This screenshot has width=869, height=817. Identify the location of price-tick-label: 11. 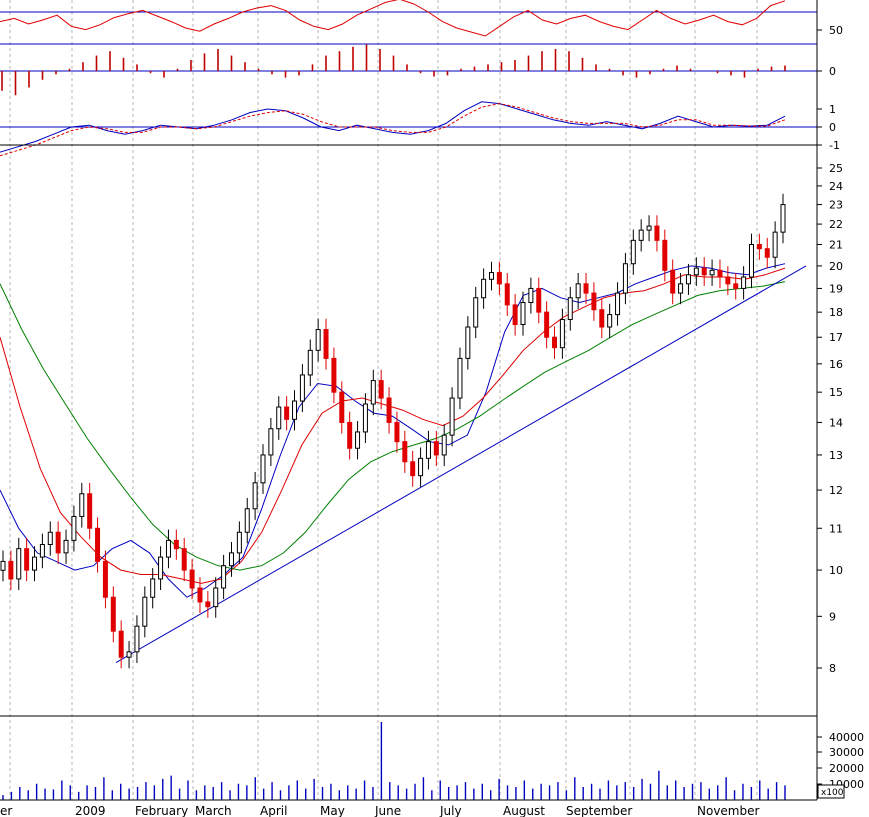
(836, 528).